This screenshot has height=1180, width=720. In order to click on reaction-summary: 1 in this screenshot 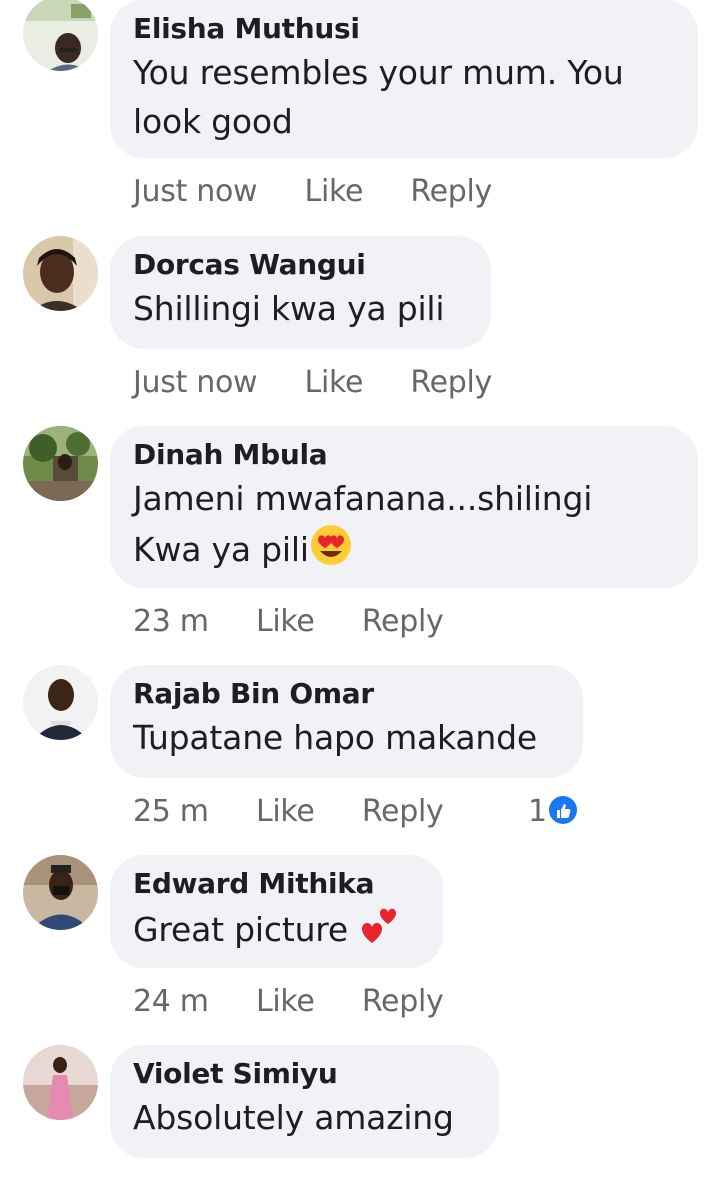, I will do `click(553, 812)`.